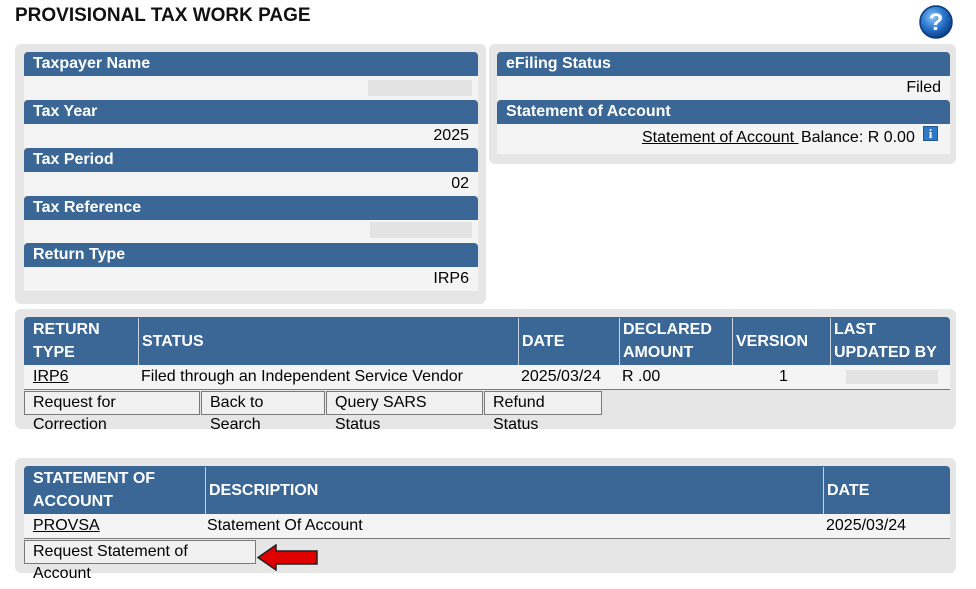 This screenshot has height=589, width=976. What do you see at coordinates (568, 341) in the screenshot?
I see `col-header-date: DATE` at bounding box center [568, 341].